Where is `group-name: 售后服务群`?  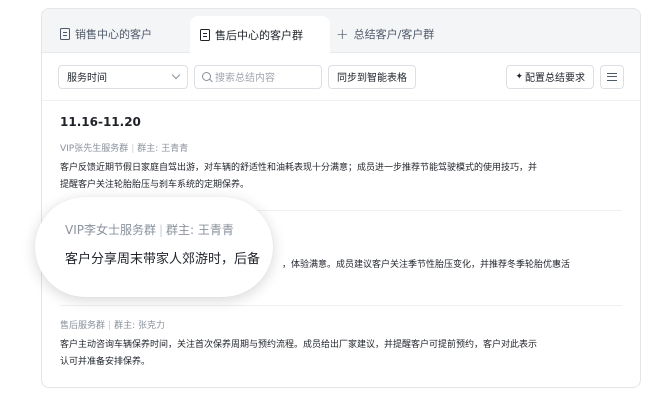 group-name: 售后服务群 is located at coordinates (83, 326).